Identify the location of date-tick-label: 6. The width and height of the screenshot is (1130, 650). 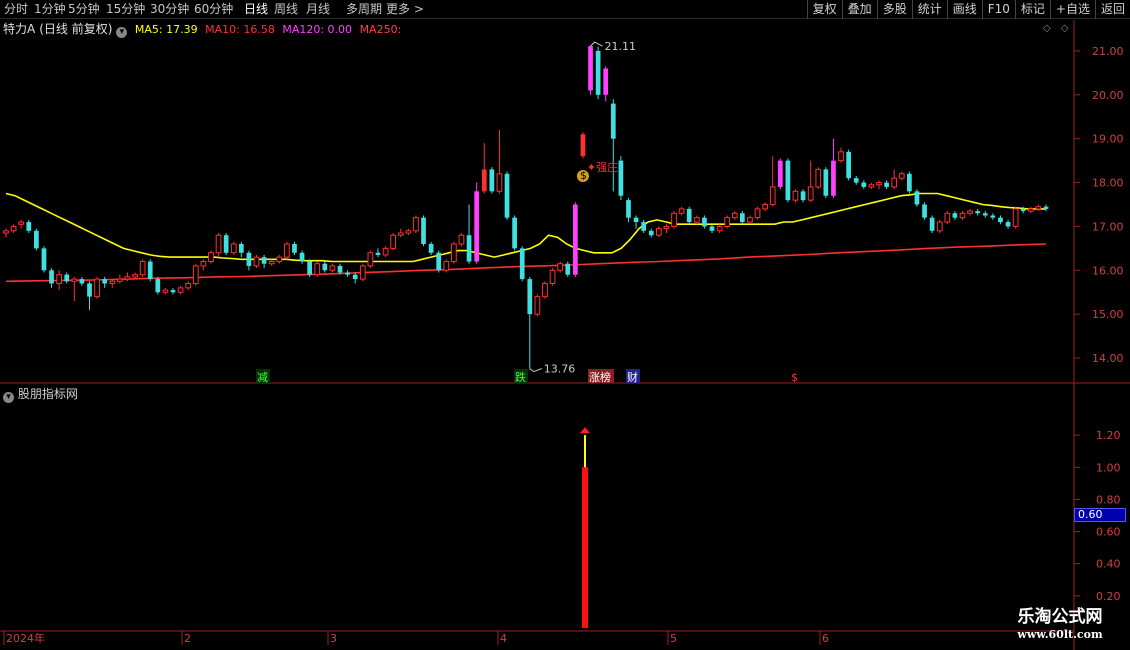
(825, 638).